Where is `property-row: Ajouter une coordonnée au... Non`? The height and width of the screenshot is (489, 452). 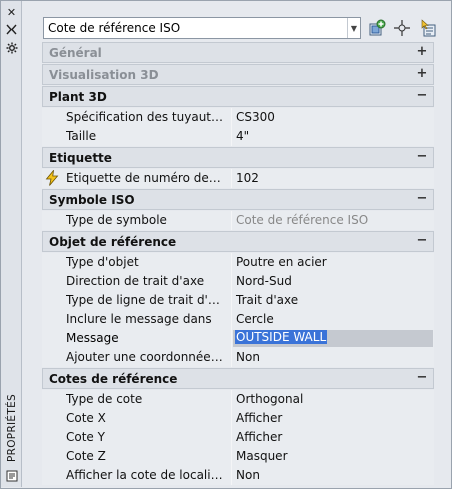 property-row: Ajouter une coordonnée au... Non is located at coordinates (238, 357).